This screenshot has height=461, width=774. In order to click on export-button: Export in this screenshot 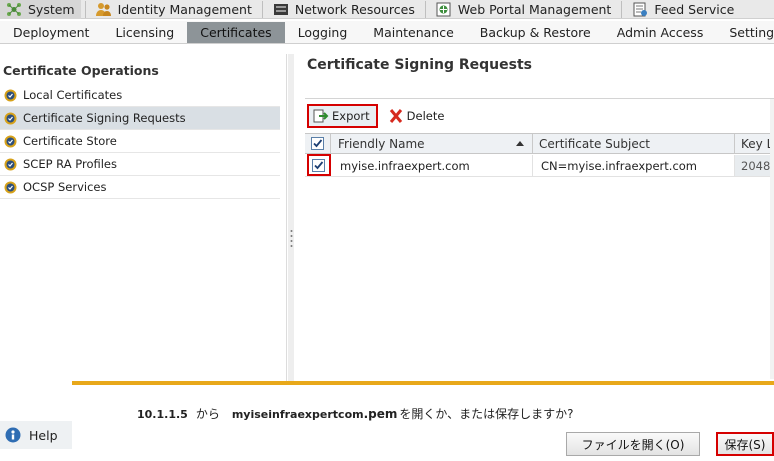, I will do `click(342, 116)`.